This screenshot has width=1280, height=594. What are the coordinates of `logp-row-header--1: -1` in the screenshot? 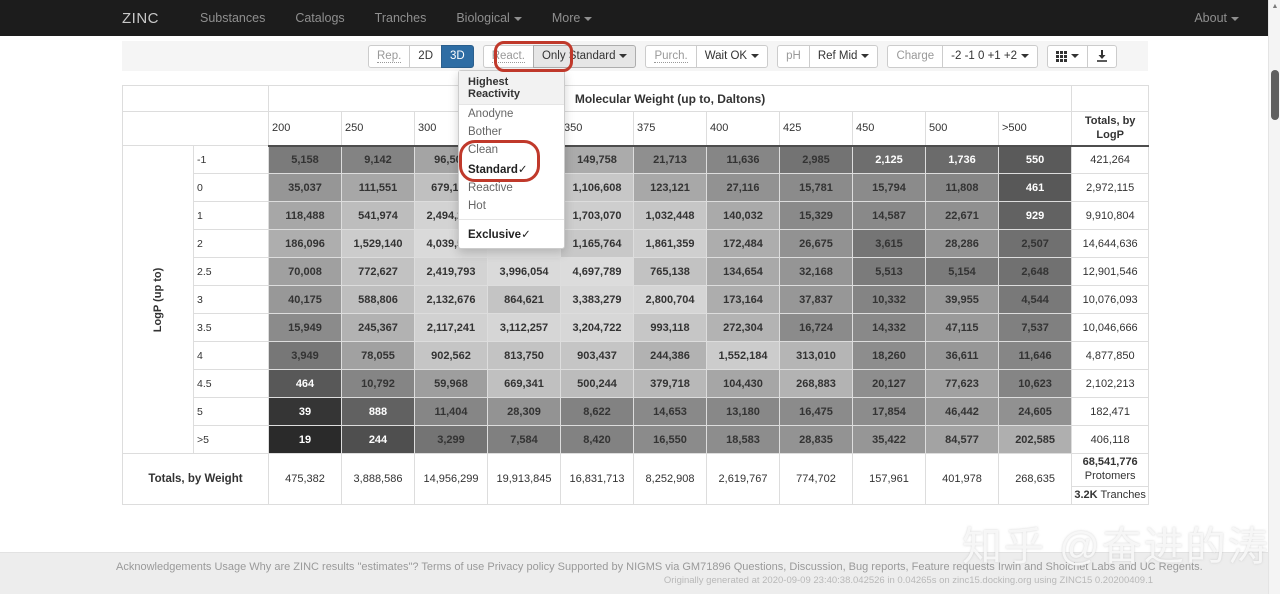 It's located at (231, 159).